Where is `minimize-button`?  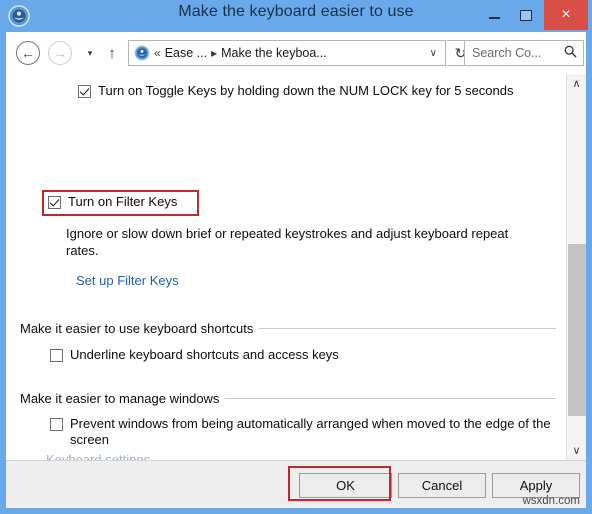
minimize-button is located at coordinates (494, 15).